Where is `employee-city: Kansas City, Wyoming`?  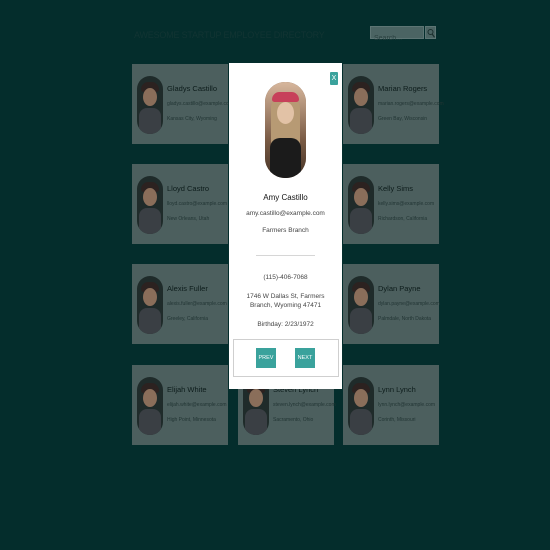 employee-city: Kansas City, Wyoming is located at coordinates (192, 119).